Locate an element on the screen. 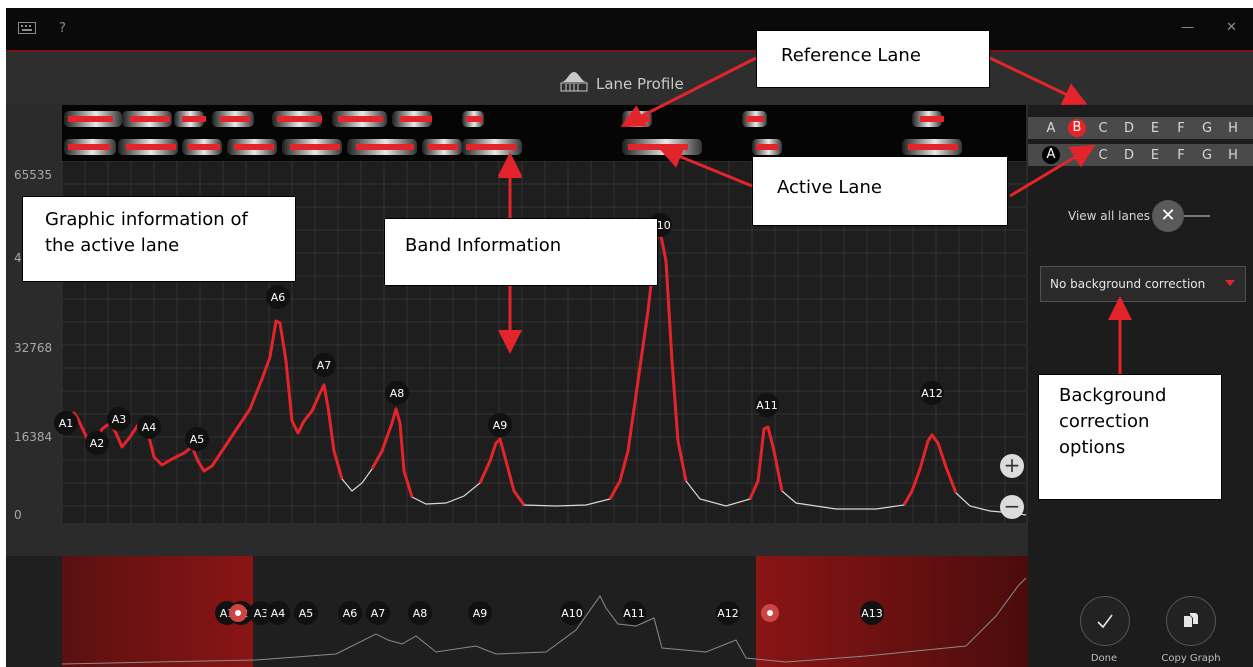  band-info-callout-text: Band Information is located at coordinates (483, 245).